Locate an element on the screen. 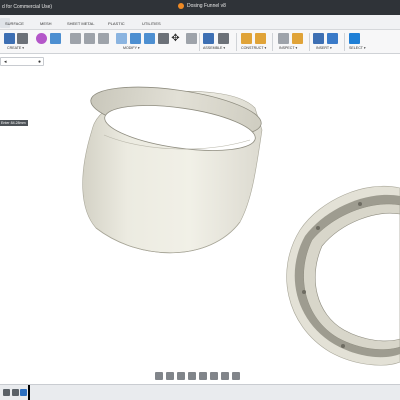  fusion-doc-icon is located at coordinates (181, 6).